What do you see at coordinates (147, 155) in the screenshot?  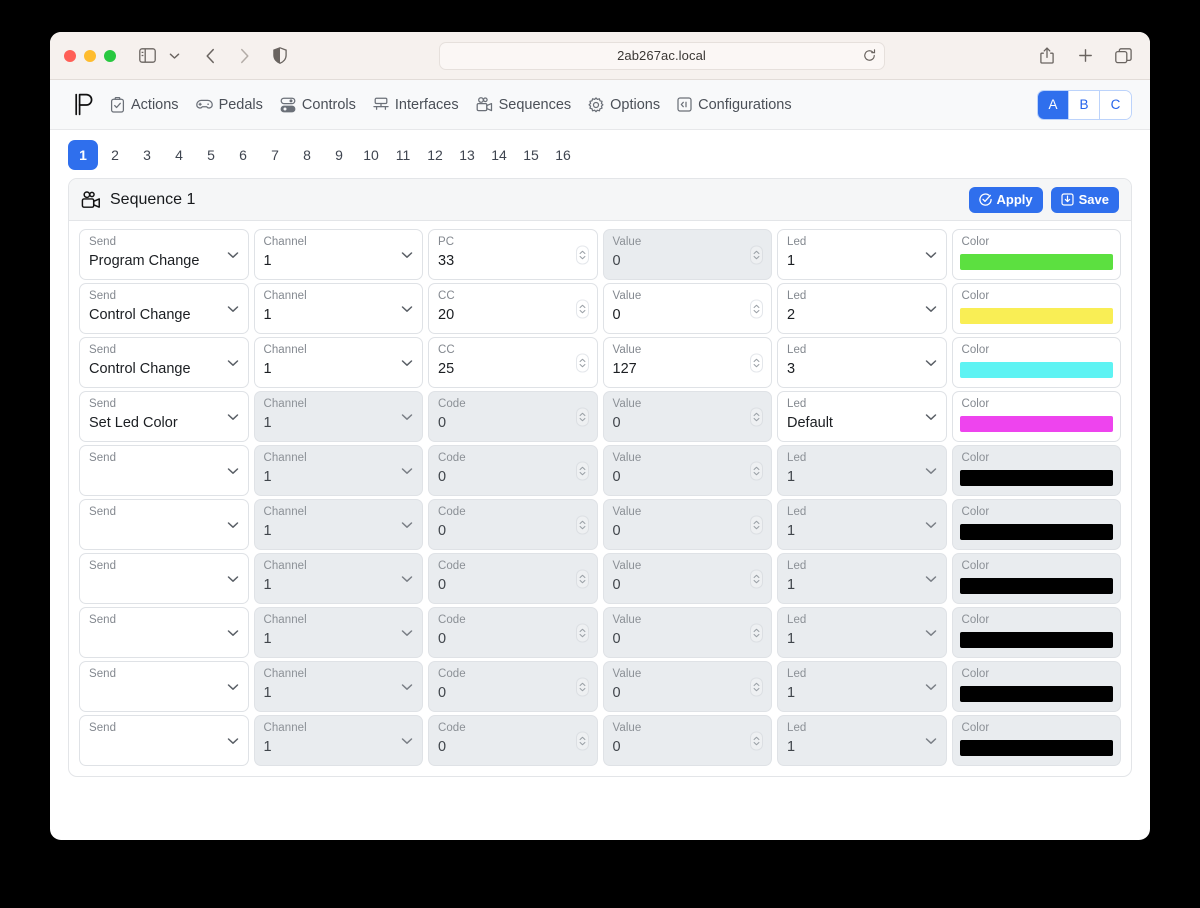 I see `page-tab-3: 3` at bounding box center [147, 155].